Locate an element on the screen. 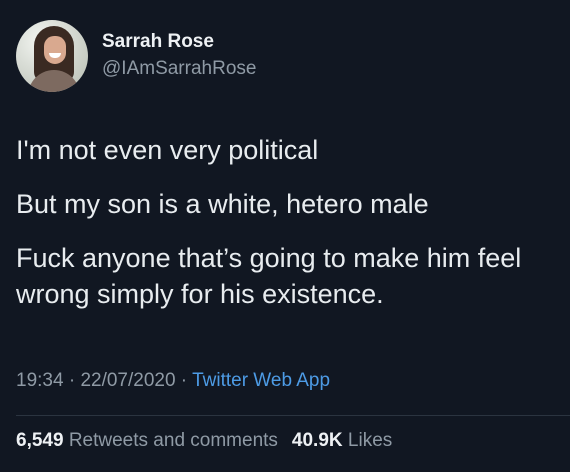 Image resolution: width=570 pixels, height=472 pixels. retweets-count: 6,549 is located at coordinates (40, 440).